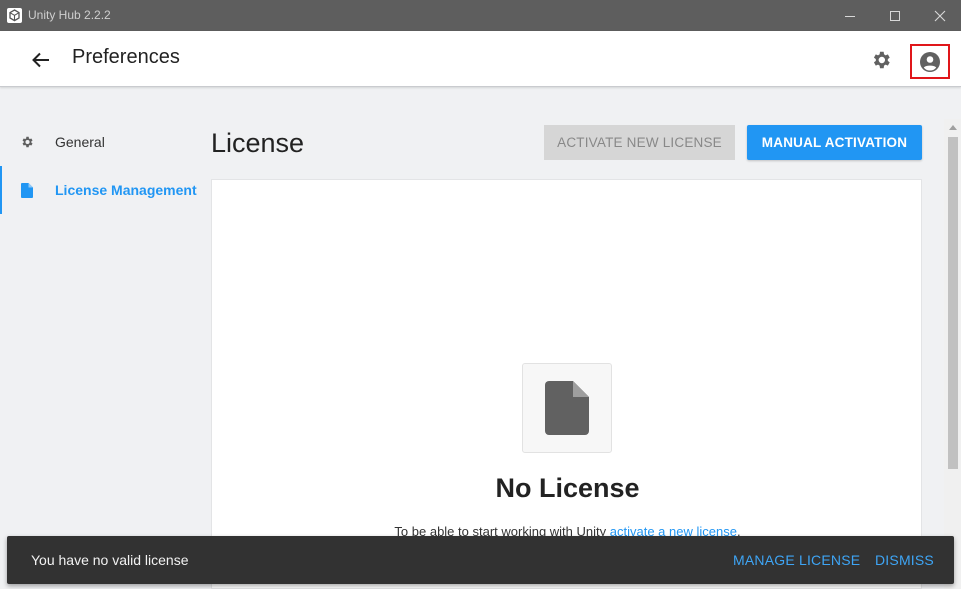 This screenshot has width=961, height=589. I want to click on maximize-icon, so click(895, 15).